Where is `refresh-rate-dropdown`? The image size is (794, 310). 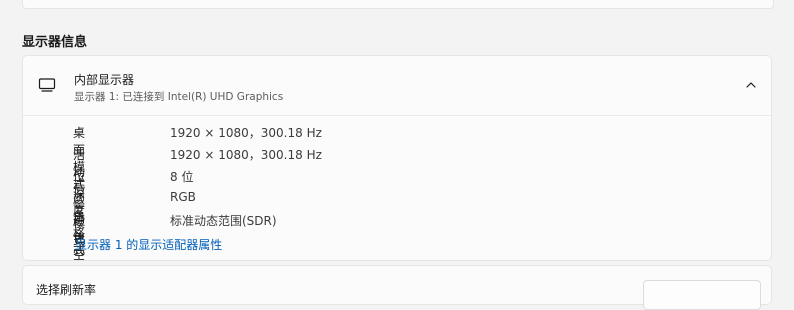 refresh-rate-dropdown is located at coordinates (702, 295).